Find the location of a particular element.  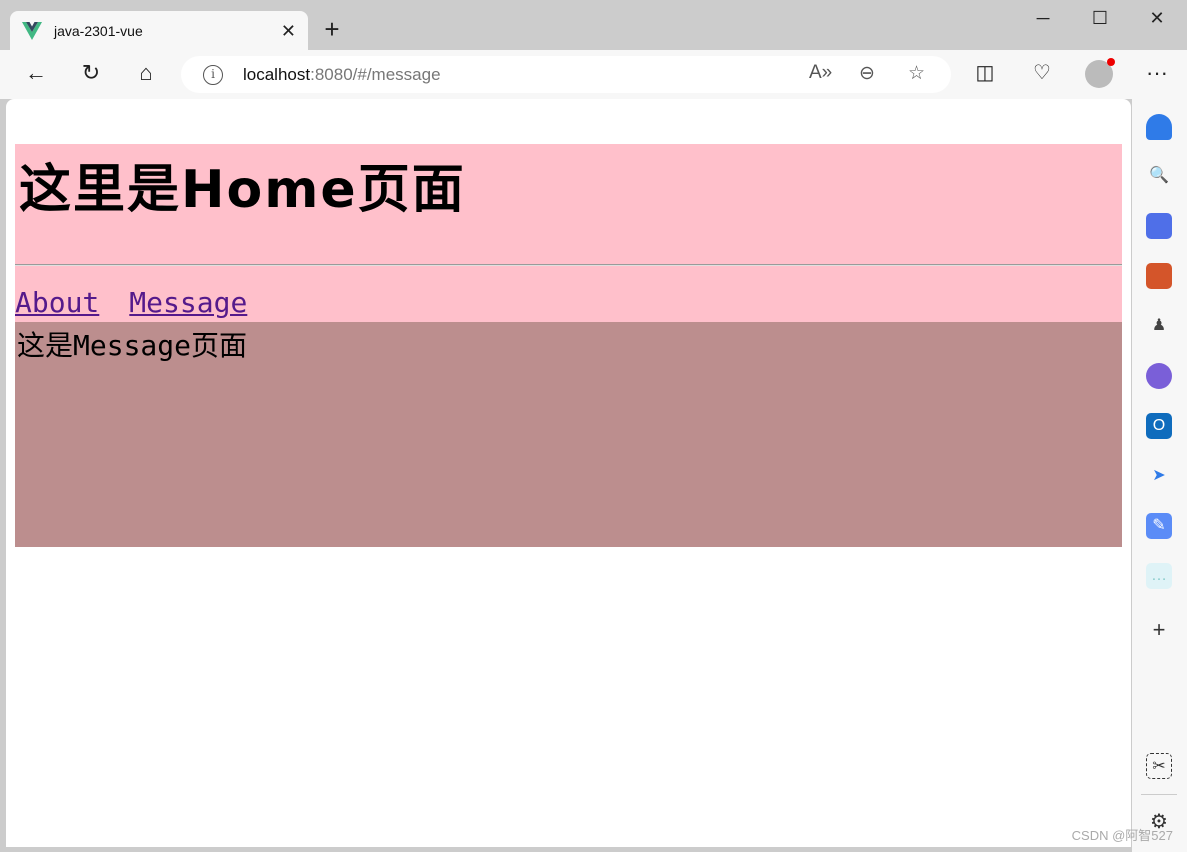

sidebar-divider is located at coordinates (1159, 794).